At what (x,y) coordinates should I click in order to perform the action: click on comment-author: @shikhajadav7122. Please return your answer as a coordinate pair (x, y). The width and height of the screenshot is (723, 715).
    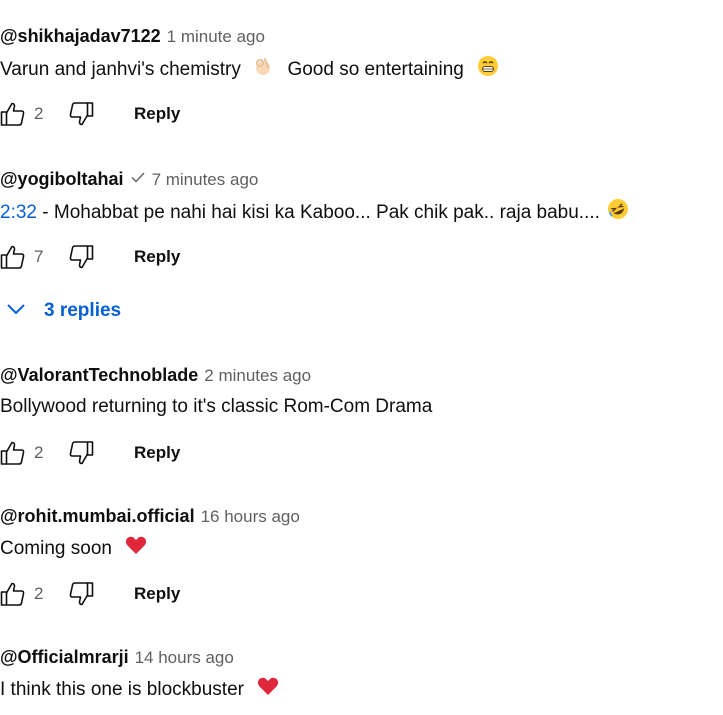
    Looking at the image, I should click on (80, 36).